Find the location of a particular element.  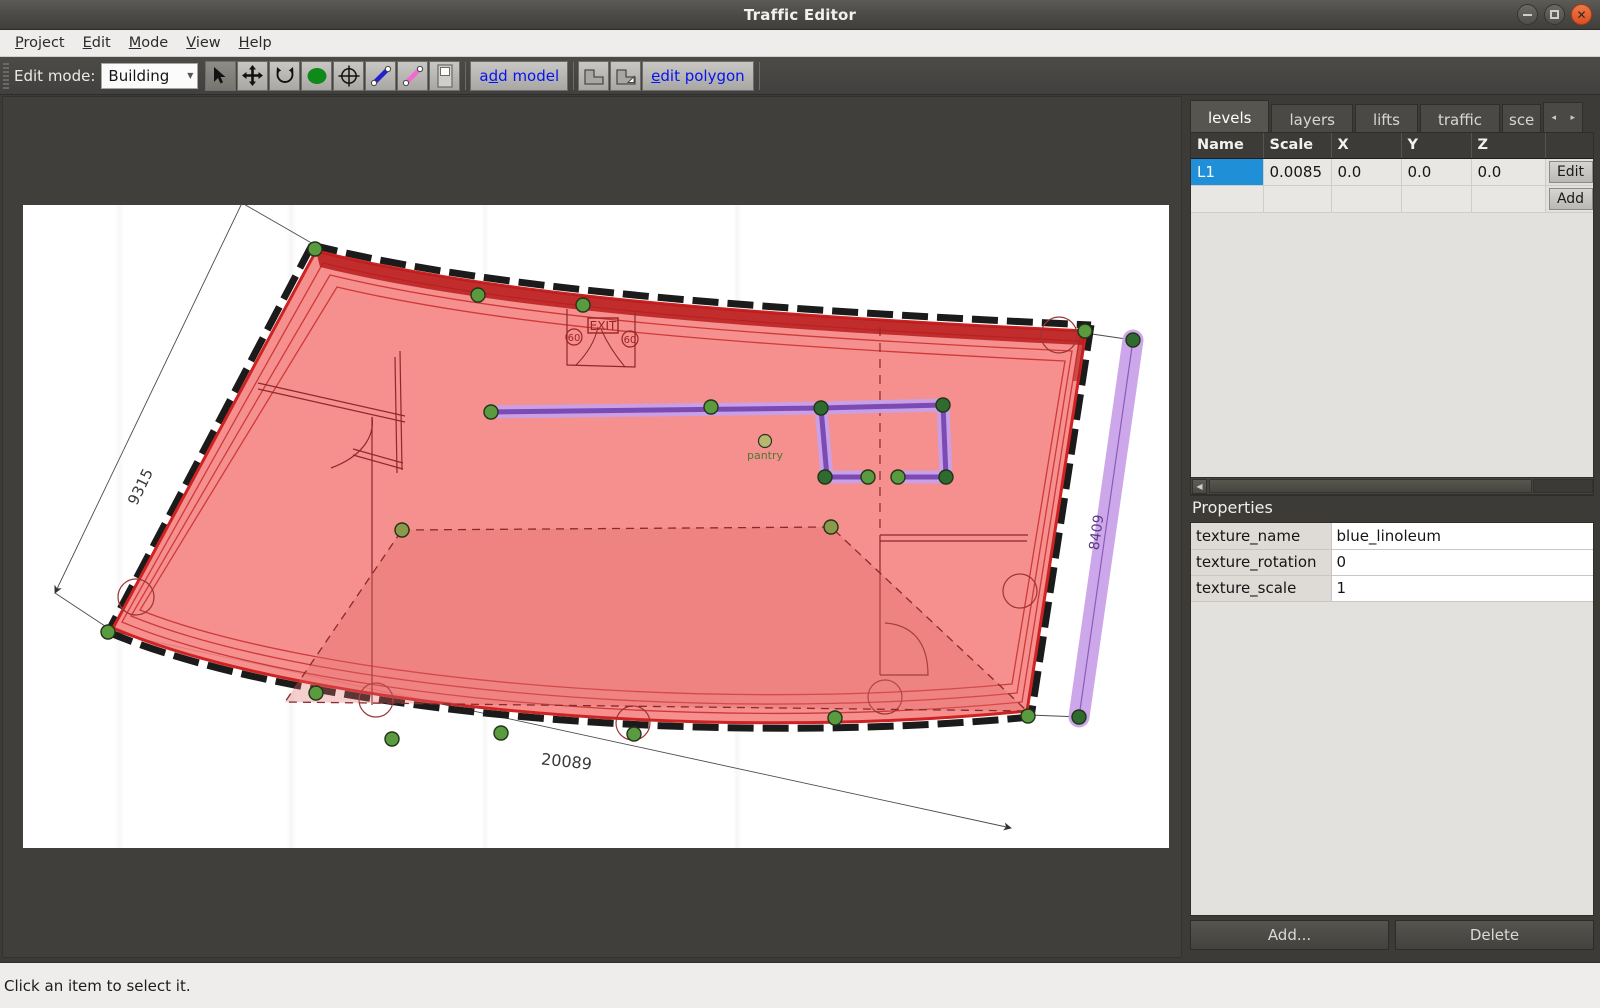

add-door-tool is located at coordinates (445, 75).